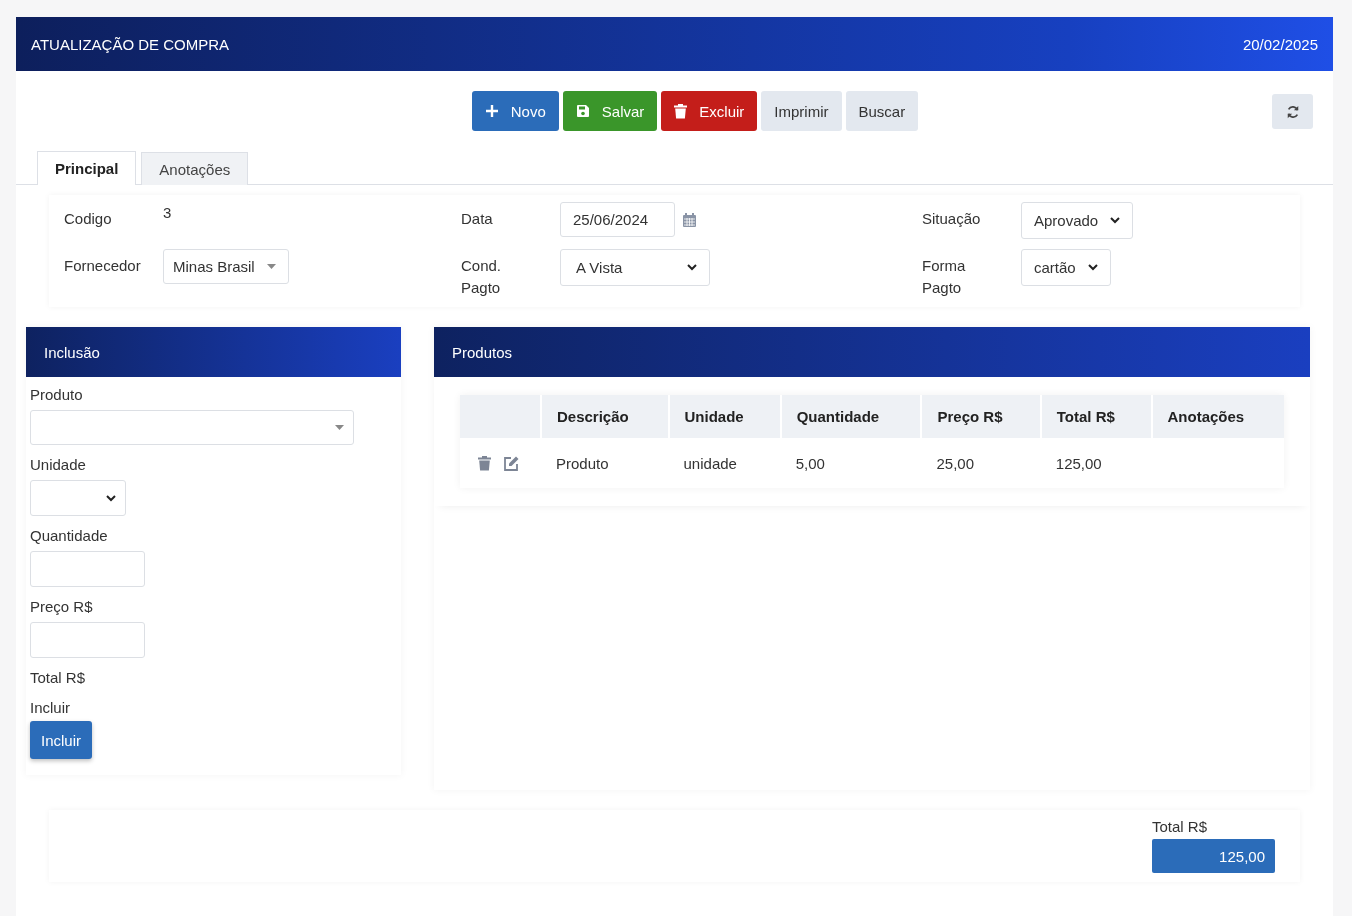 This screenshot has width=1352, height=916. Describe the element at coordinates (226, 266) in the screenshot. I see `combo-field: Minas Brasil` at that location.